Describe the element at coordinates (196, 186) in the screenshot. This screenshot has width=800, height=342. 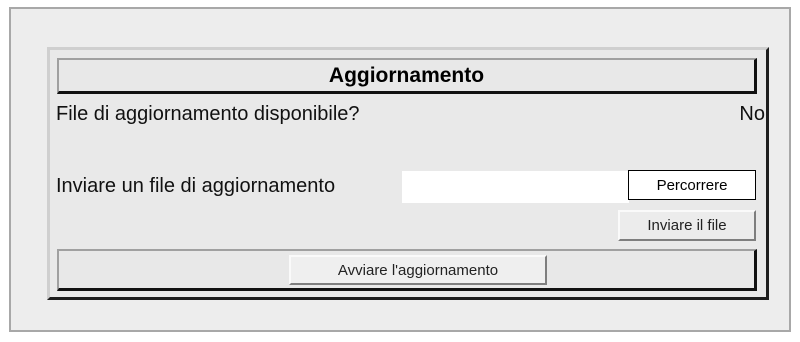
I see `send-file-label: Inviare un file di aggiornamento` at that location.